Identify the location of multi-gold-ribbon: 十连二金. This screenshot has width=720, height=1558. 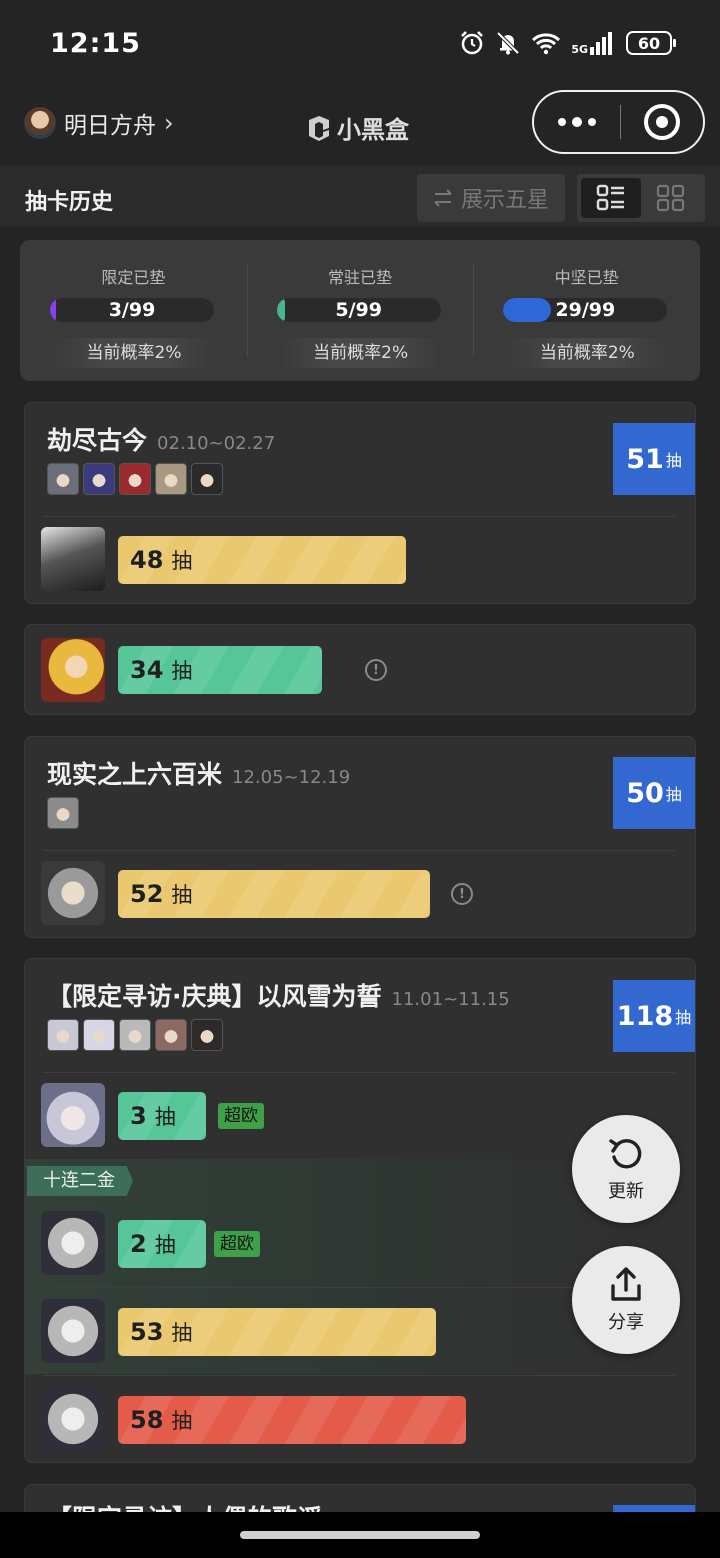
(80, 1181).